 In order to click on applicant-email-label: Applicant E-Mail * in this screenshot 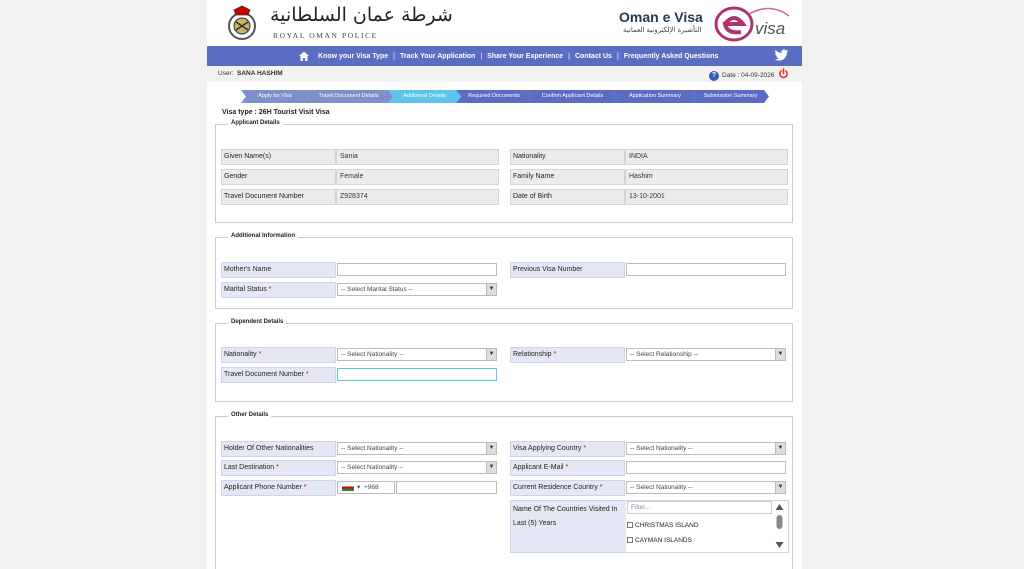, I will do `click(567, 468)`.